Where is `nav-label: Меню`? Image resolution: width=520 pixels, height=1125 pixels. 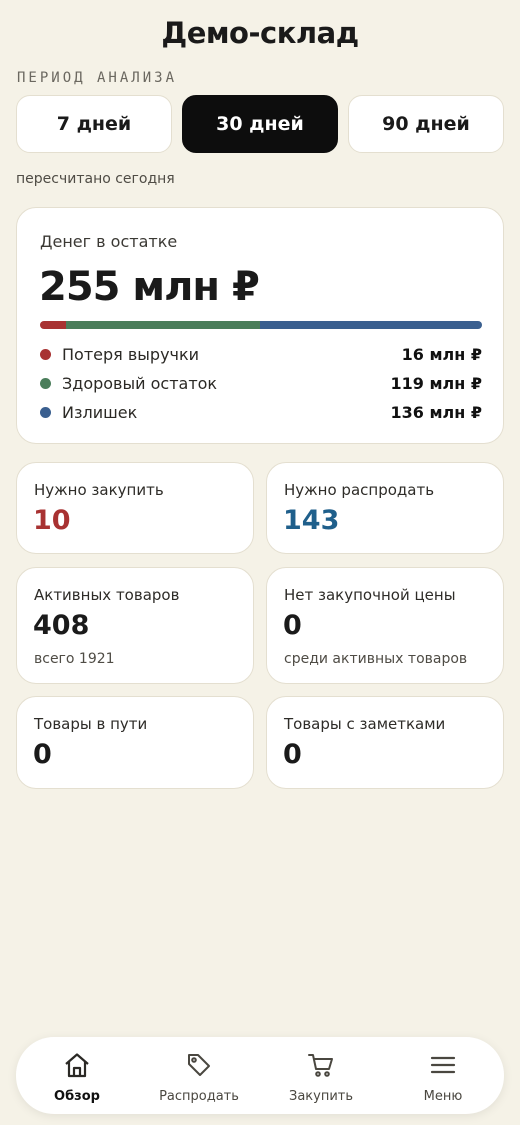
nav-label: Меню is located at coordinates (443, 1096).